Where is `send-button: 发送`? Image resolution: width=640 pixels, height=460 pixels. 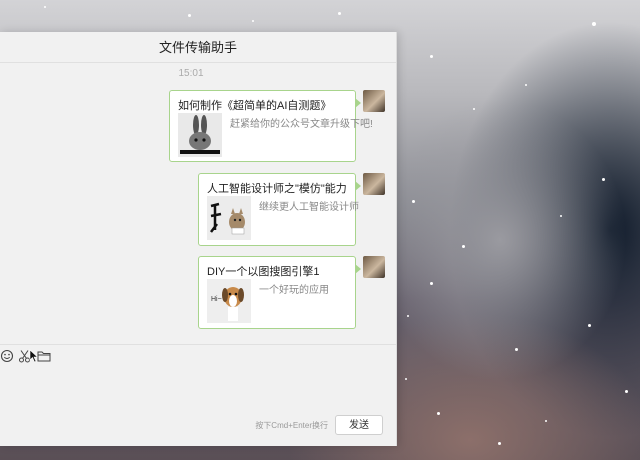 send-button: 发送 is located at coordinates (359, 425).